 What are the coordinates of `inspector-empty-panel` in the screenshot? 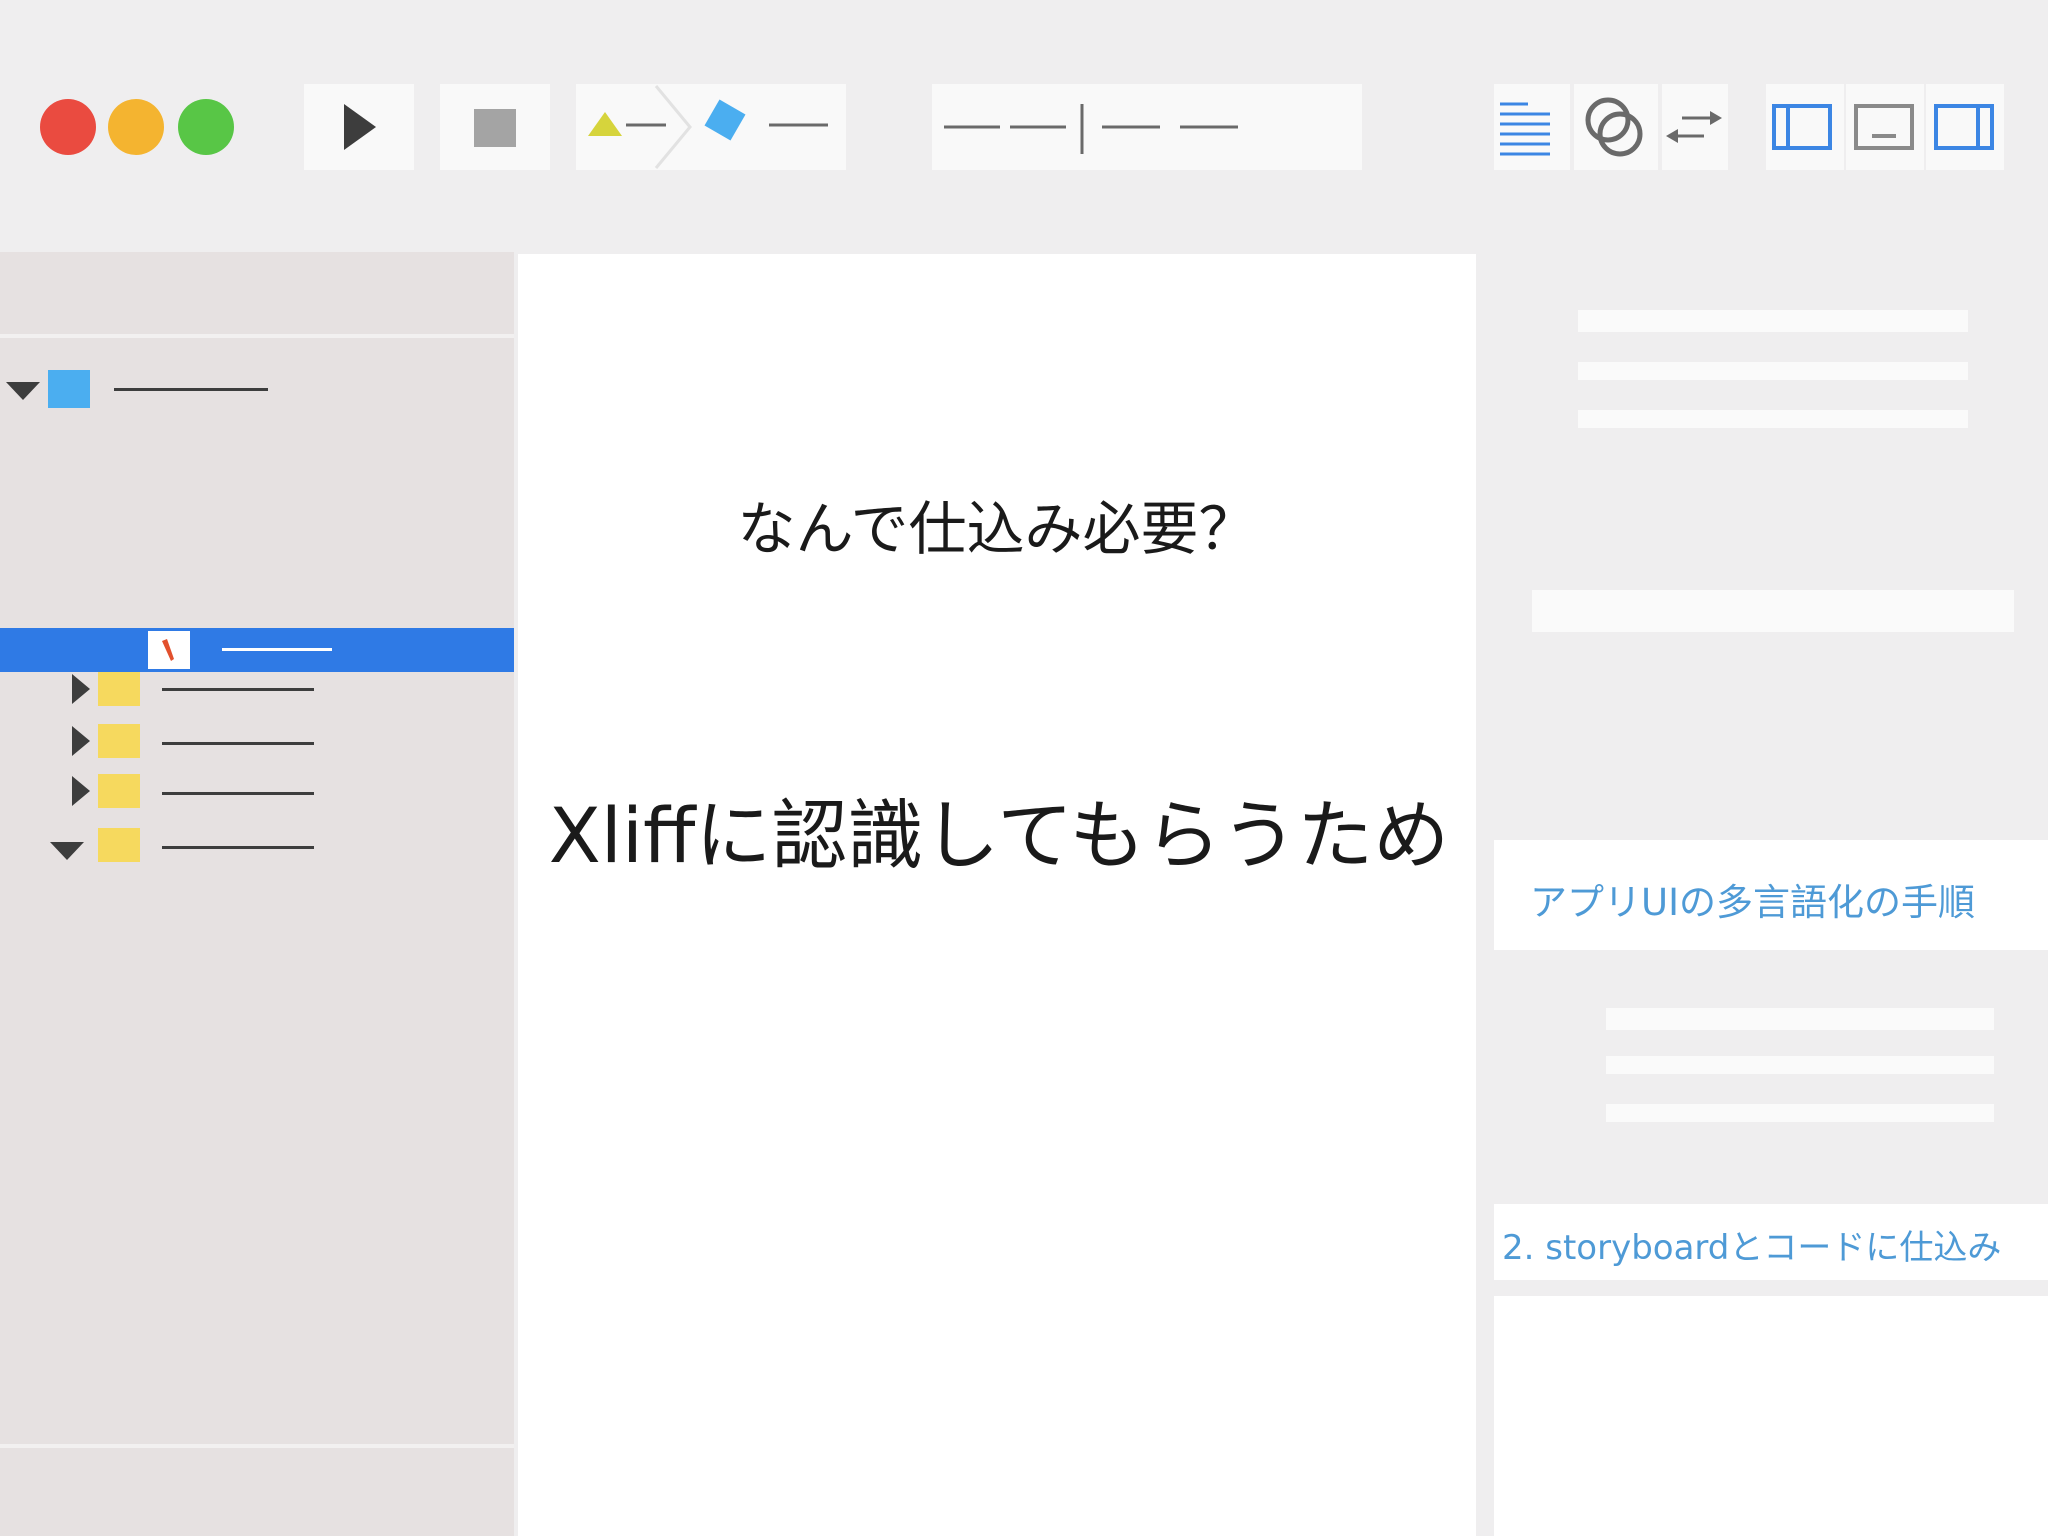 It's located at (1771, 1416).